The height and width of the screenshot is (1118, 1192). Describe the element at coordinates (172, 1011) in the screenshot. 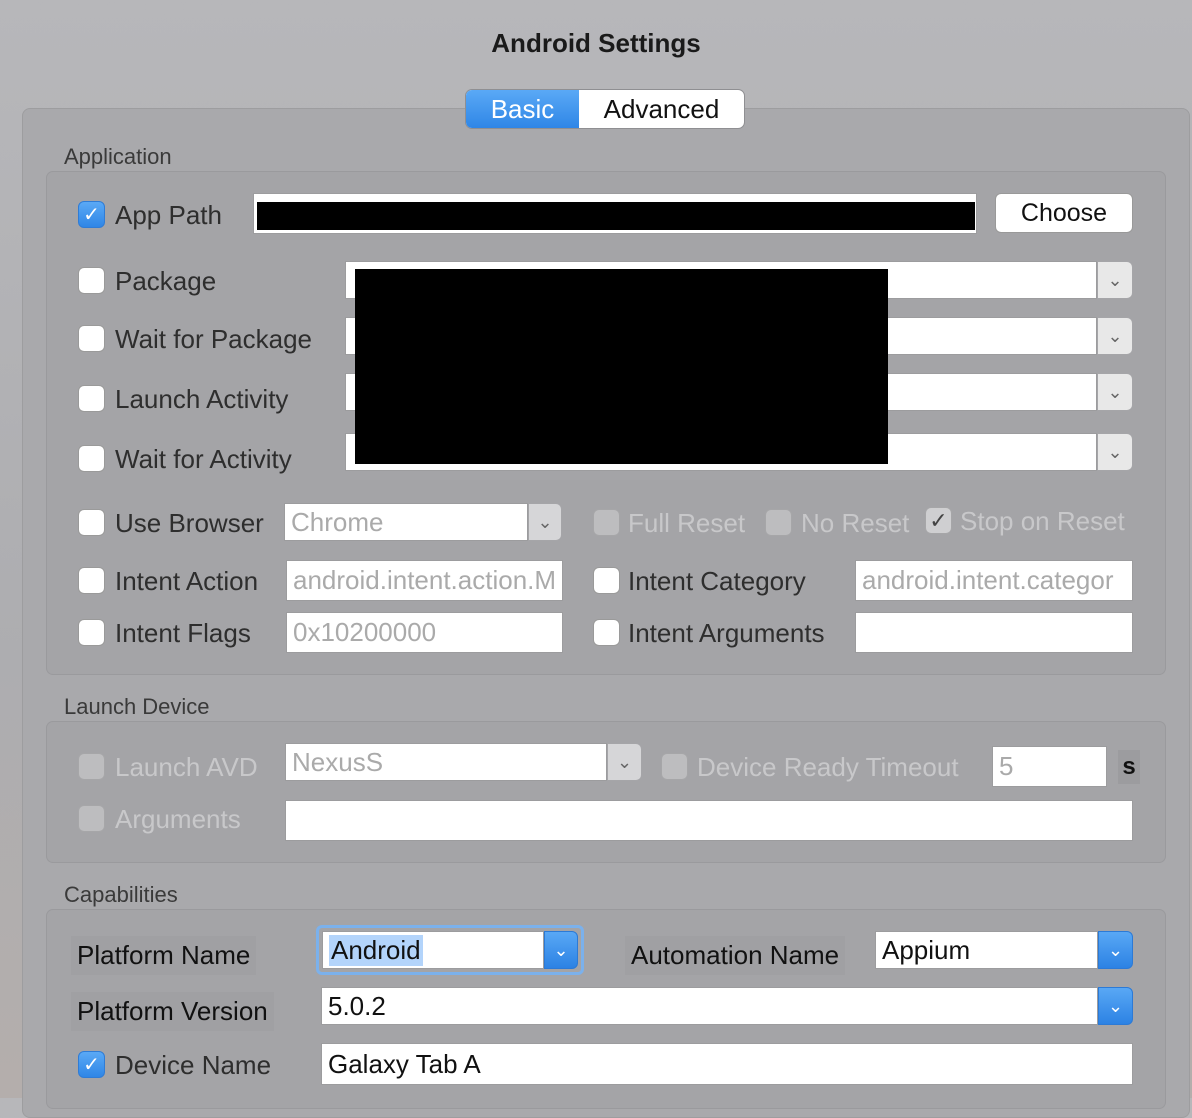

I see `platform-version-label: Platform Version` at that location.